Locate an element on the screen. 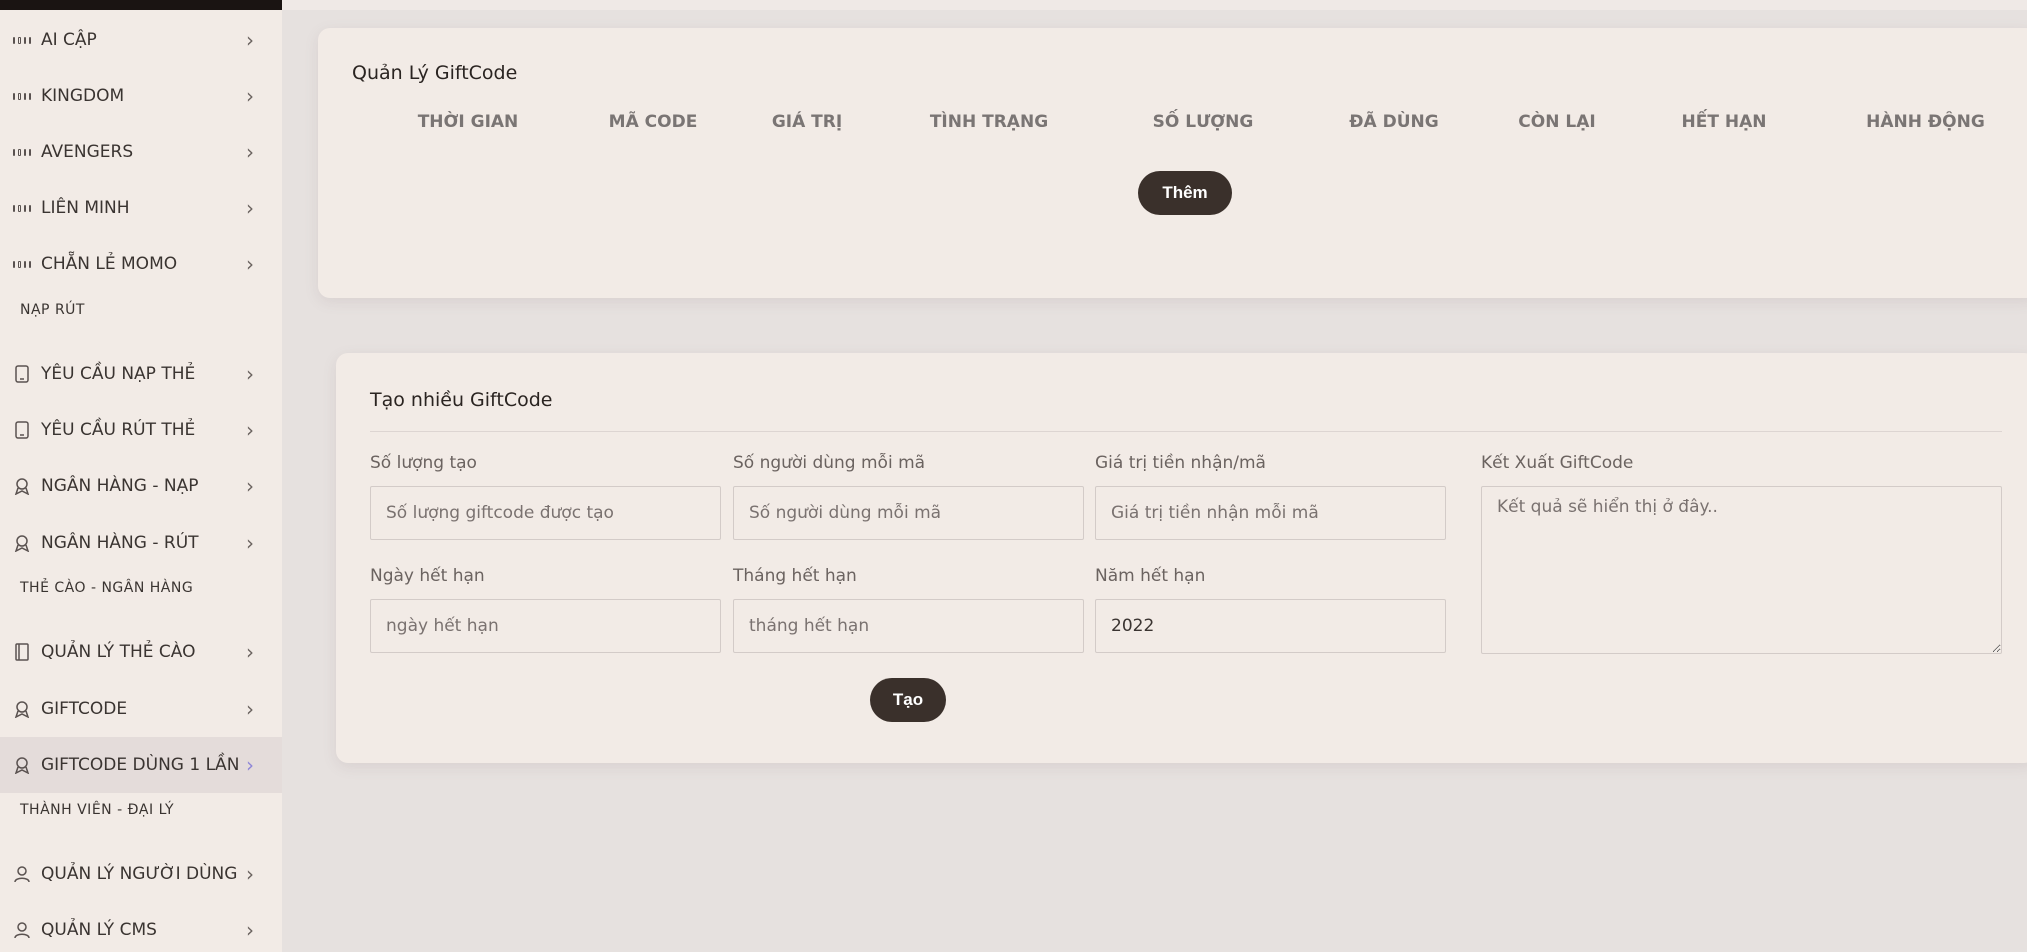  sidebar-item-avengers: AVENGERS › is located at coordinates (141, 152).